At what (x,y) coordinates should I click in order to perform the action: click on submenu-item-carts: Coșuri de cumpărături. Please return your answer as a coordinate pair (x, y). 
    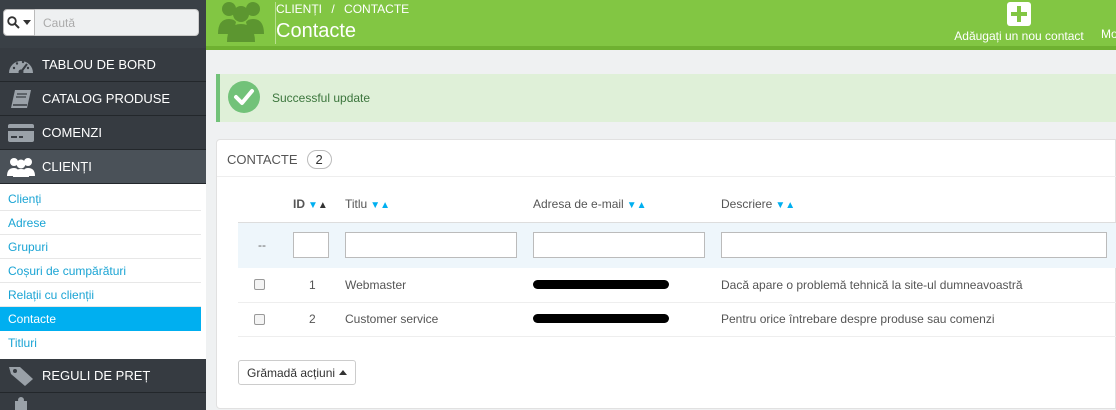
    Looking at the image, I should click on (100, 271).